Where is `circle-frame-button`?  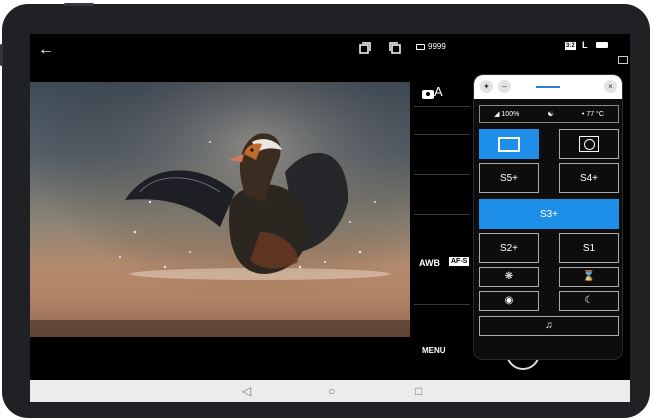 circle-frame-button is located at coordinates (589, 144).